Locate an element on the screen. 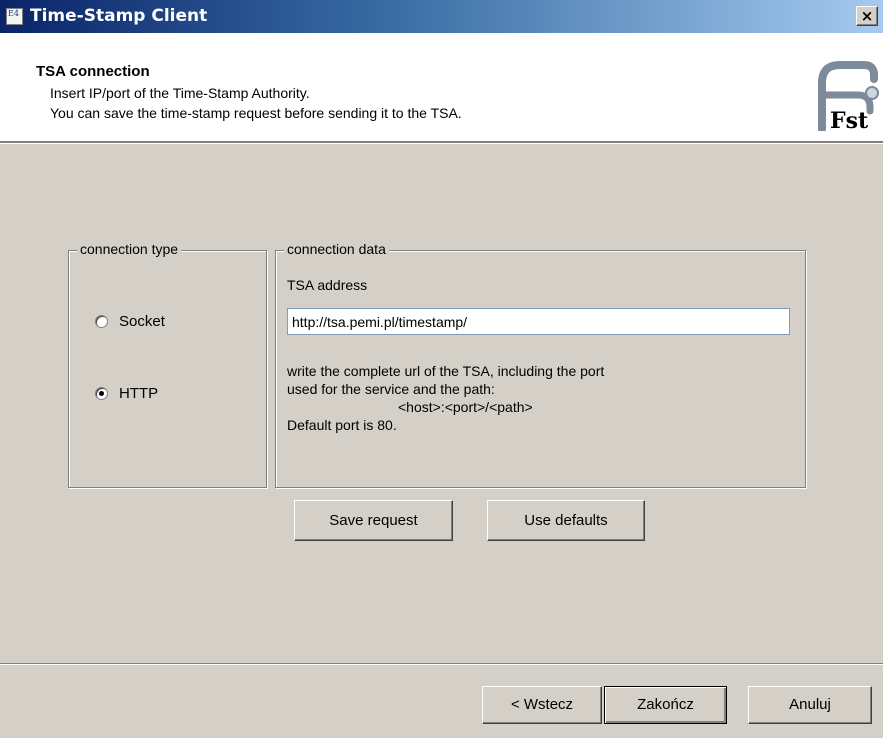  save-request-label: Save request is located at coordinates (373, 520).